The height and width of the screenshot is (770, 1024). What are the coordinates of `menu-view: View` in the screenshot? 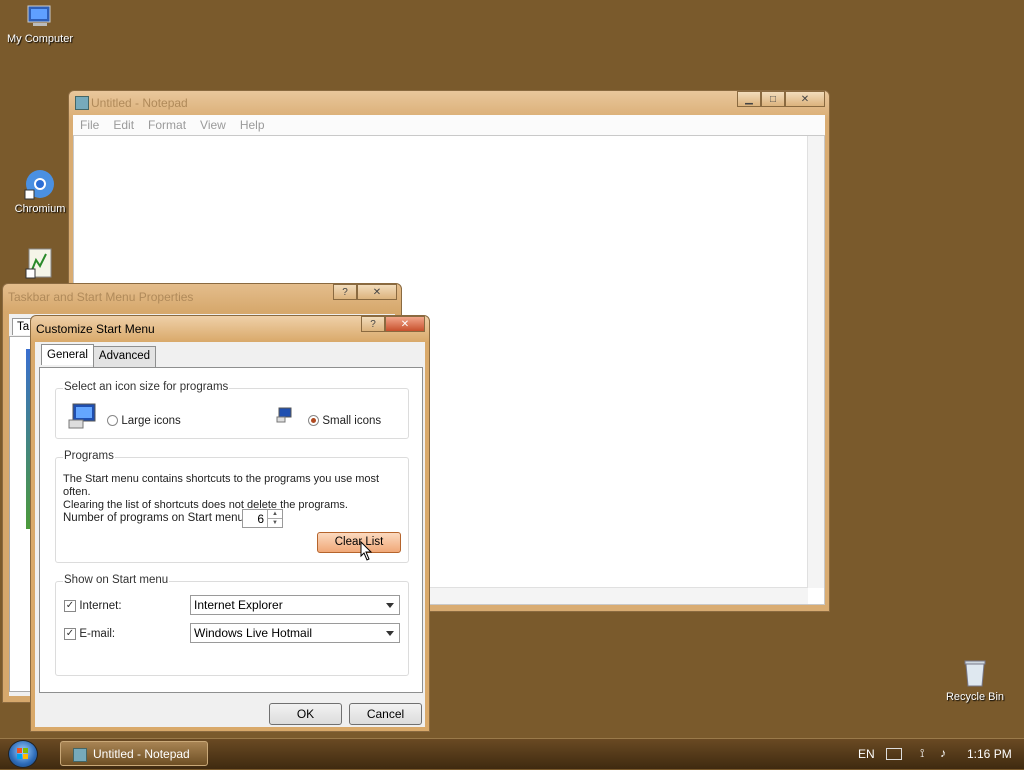 It's located at (213, 125).